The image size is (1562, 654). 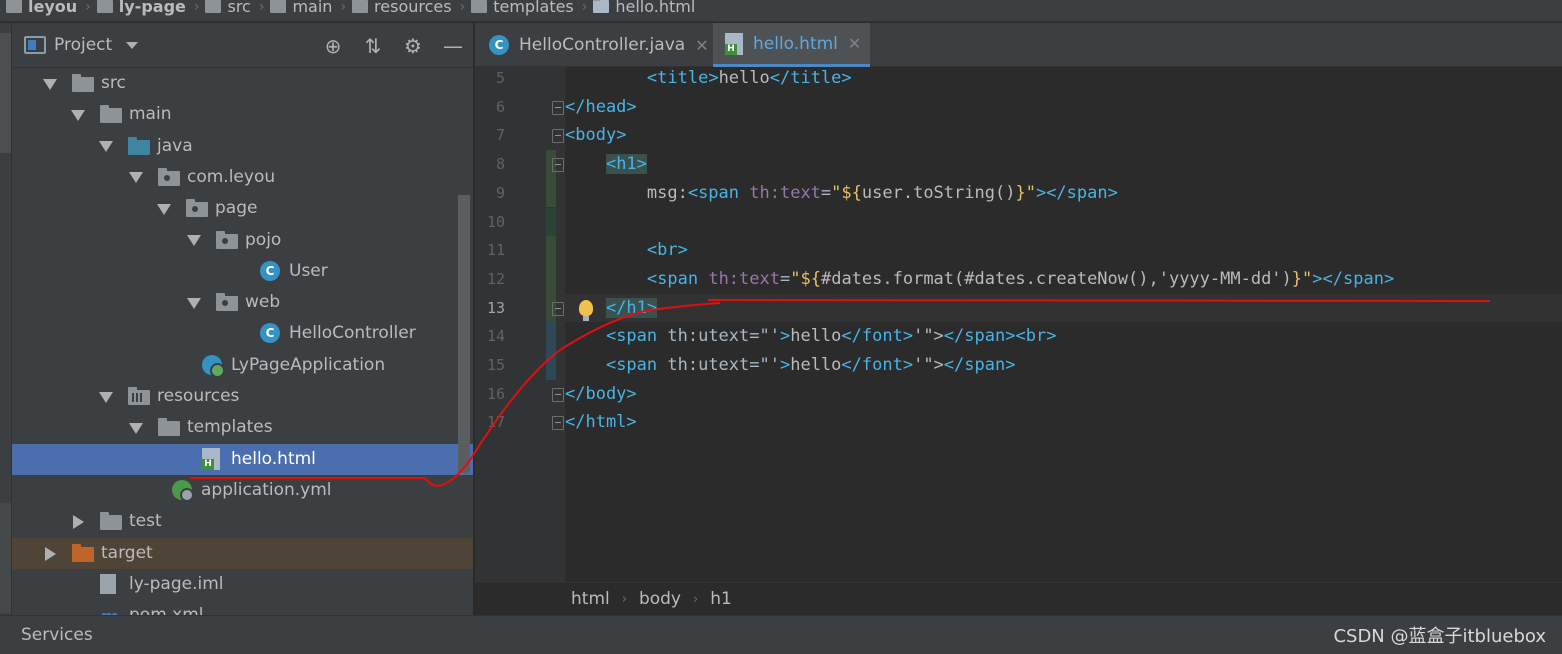 What do you see at coordinates (242, 146) in the screenshot?
I see `tree-node: java` at bounding box center [242, 146].